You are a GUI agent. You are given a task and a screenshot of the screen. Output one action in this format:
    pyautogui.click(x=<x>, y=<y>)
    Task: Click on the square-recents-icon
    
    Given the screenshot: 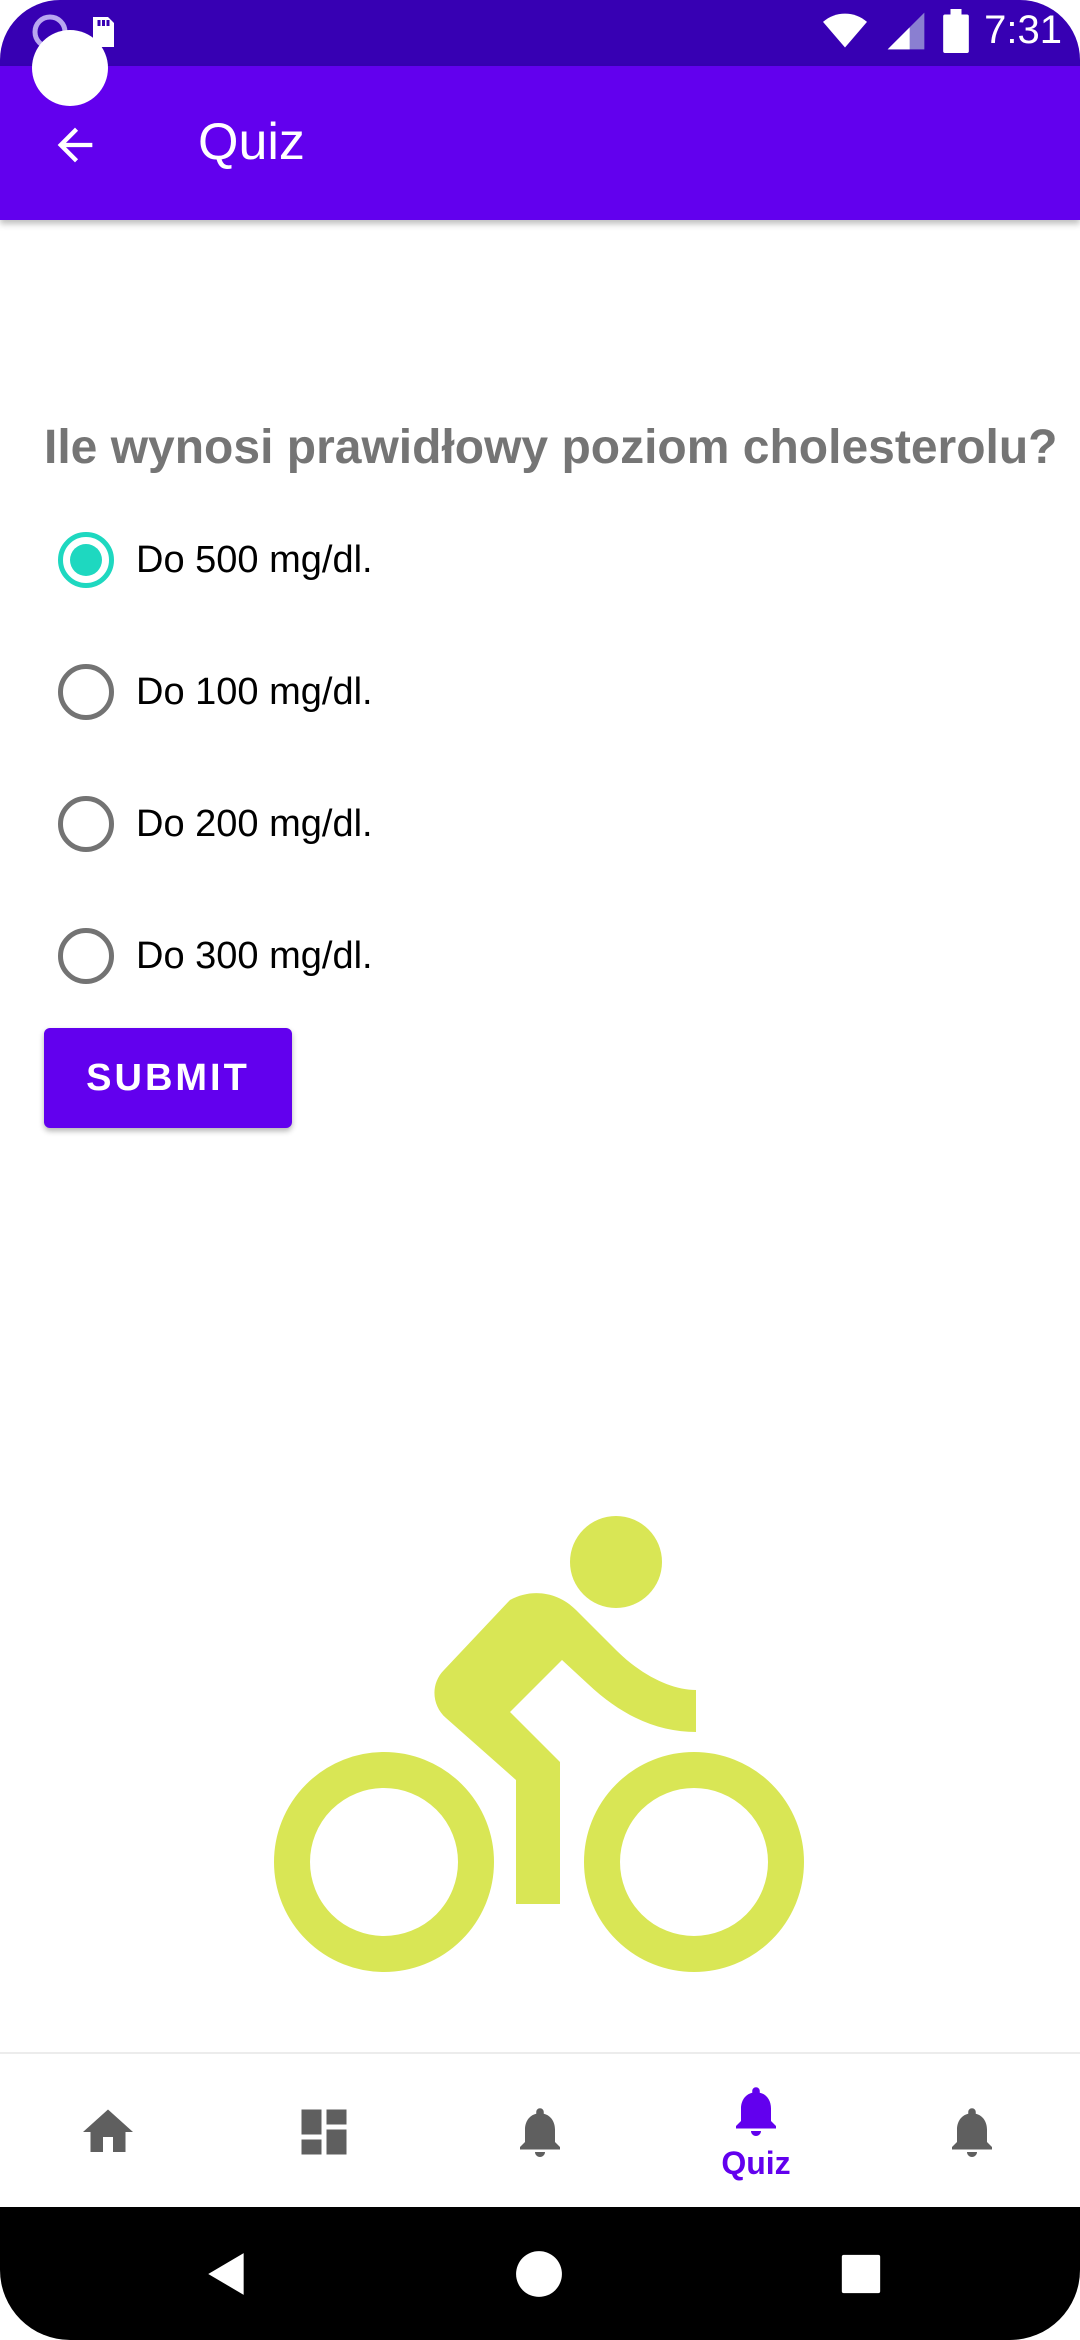 What is the action you would take?
    pyautogui.click(x=861, y=2274)
    